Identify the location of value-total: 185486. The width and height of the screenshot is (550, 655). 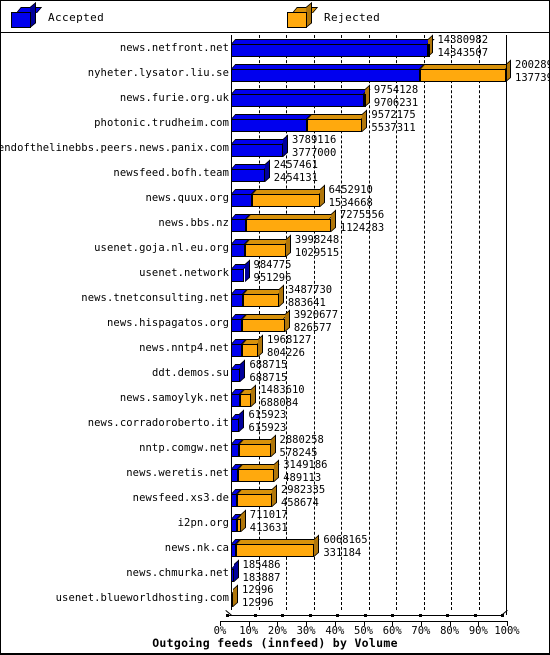
(261, 565).